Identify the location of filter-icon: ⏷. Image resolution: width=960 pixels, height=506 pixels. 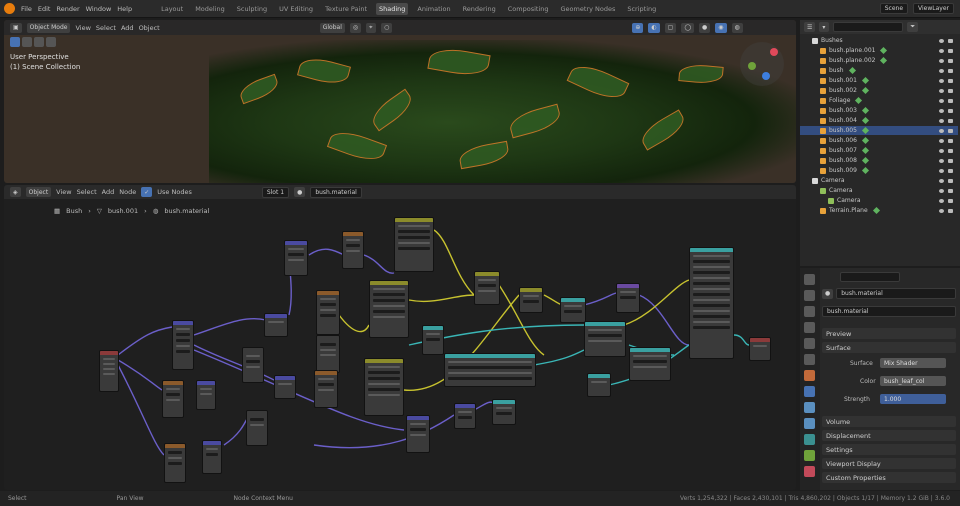
(913, 27).